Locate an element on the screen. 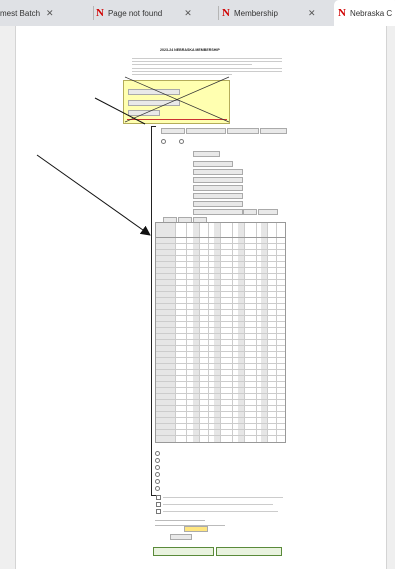  address-input is located at coordinates (218, 172).